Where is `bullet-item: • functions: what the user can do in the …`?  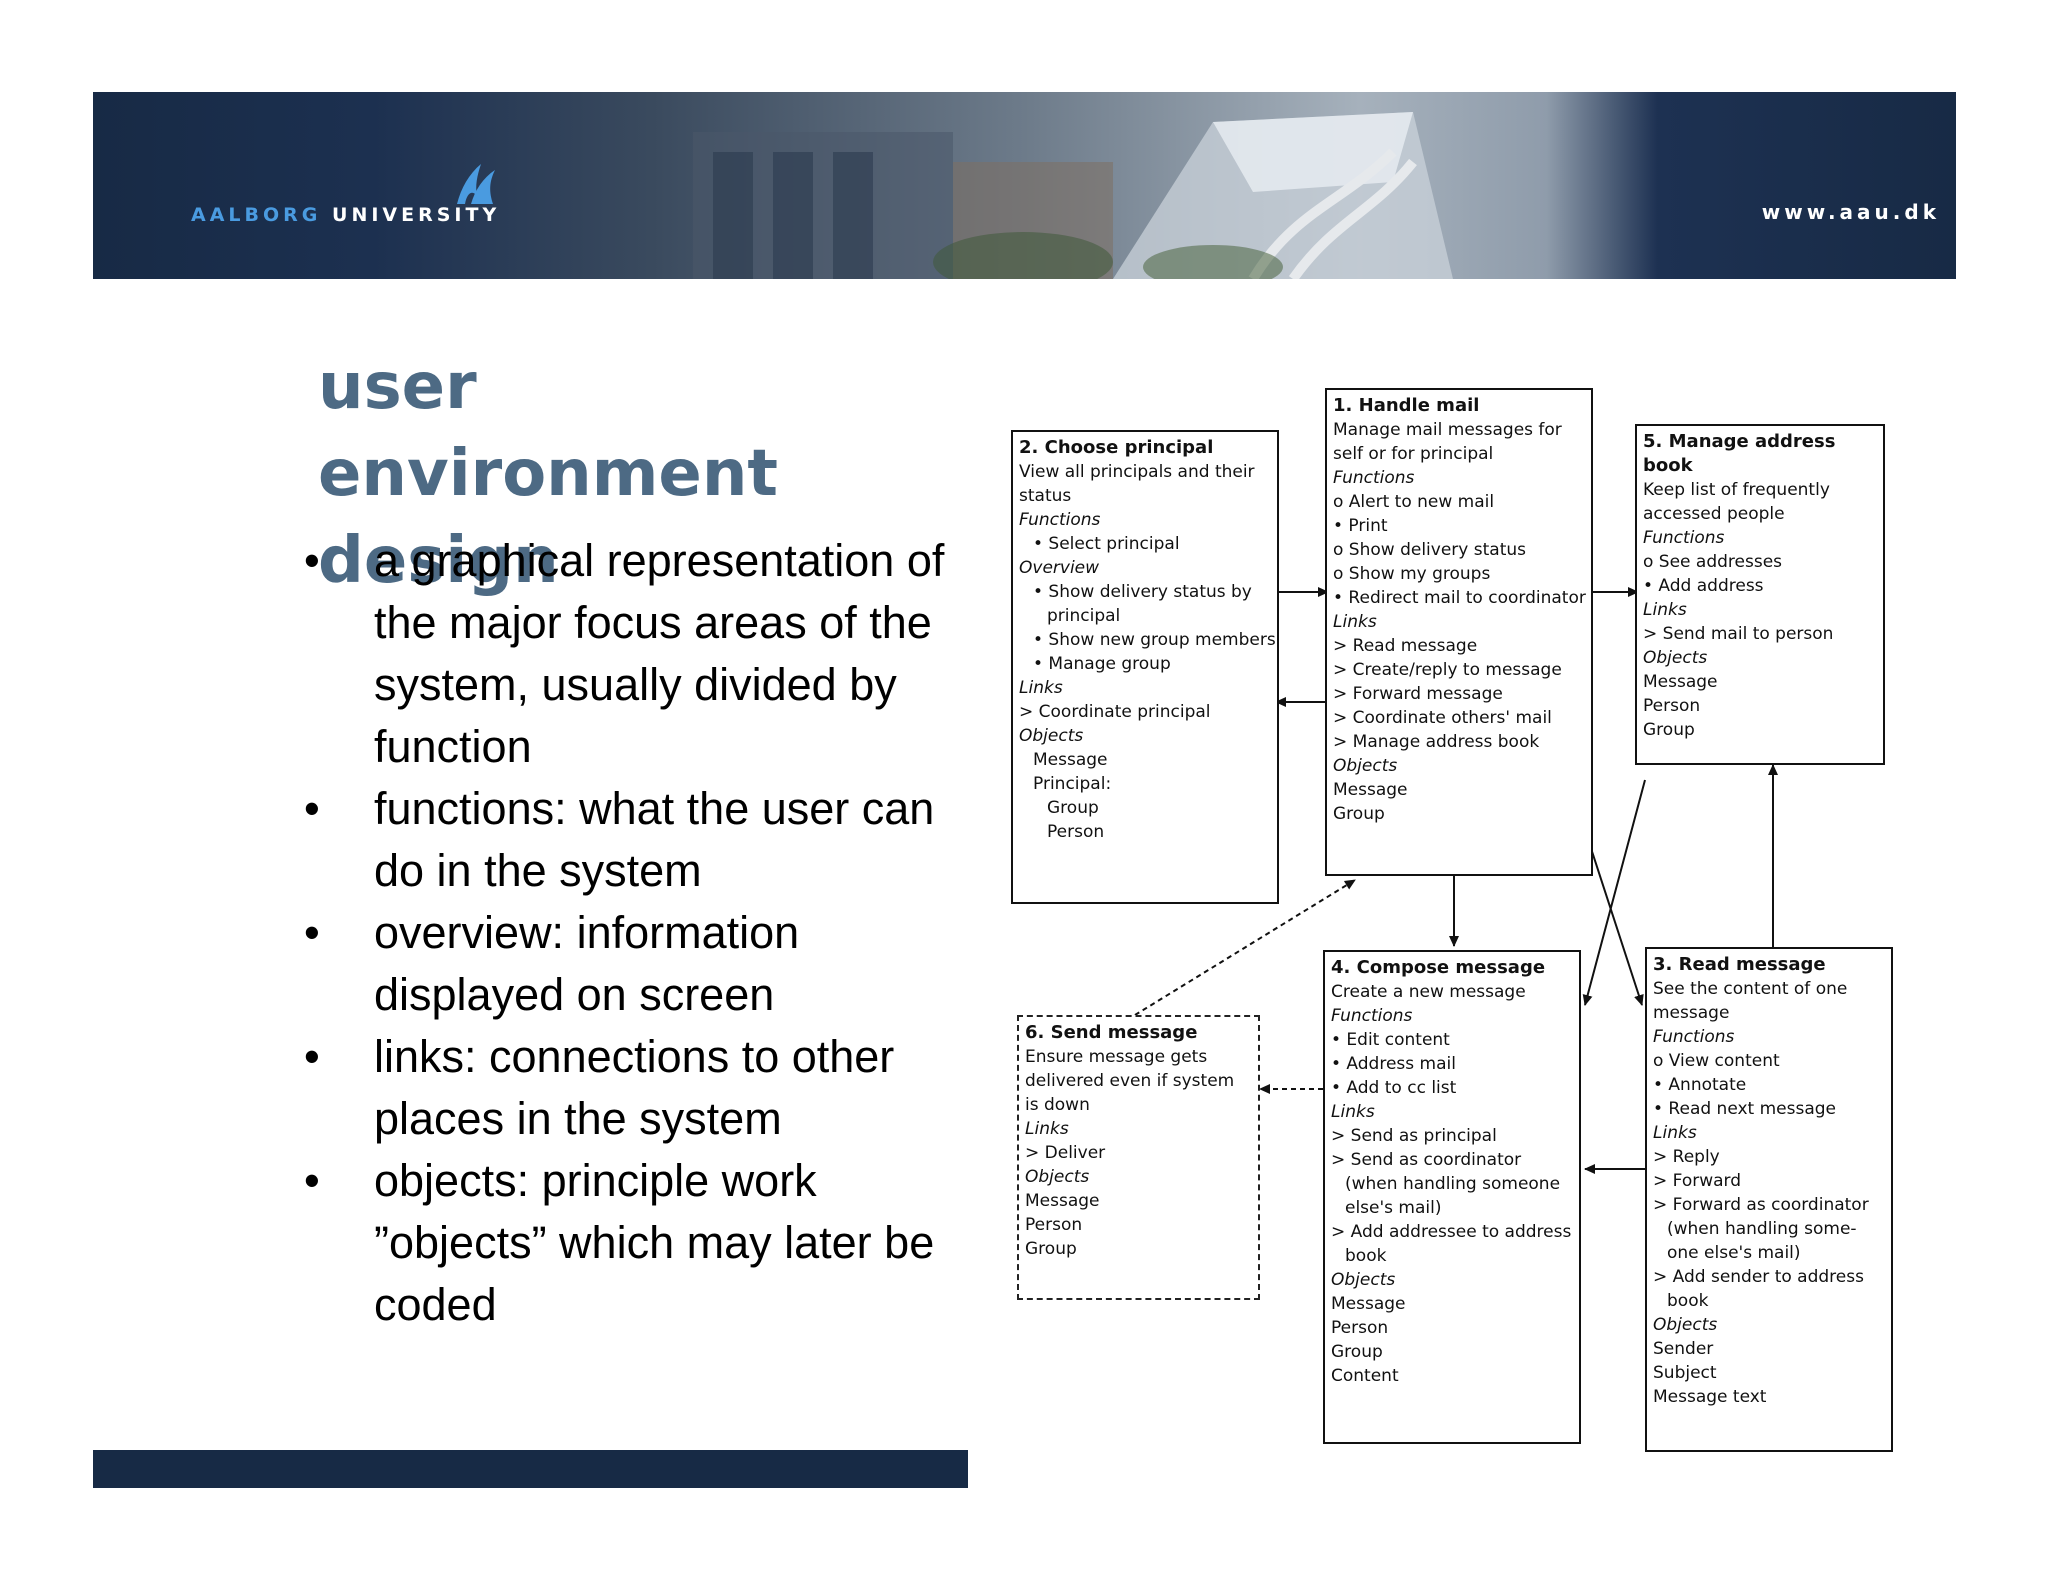
bullet-item: • functions: what the user can do in the … is located at coordinates (640, 840).